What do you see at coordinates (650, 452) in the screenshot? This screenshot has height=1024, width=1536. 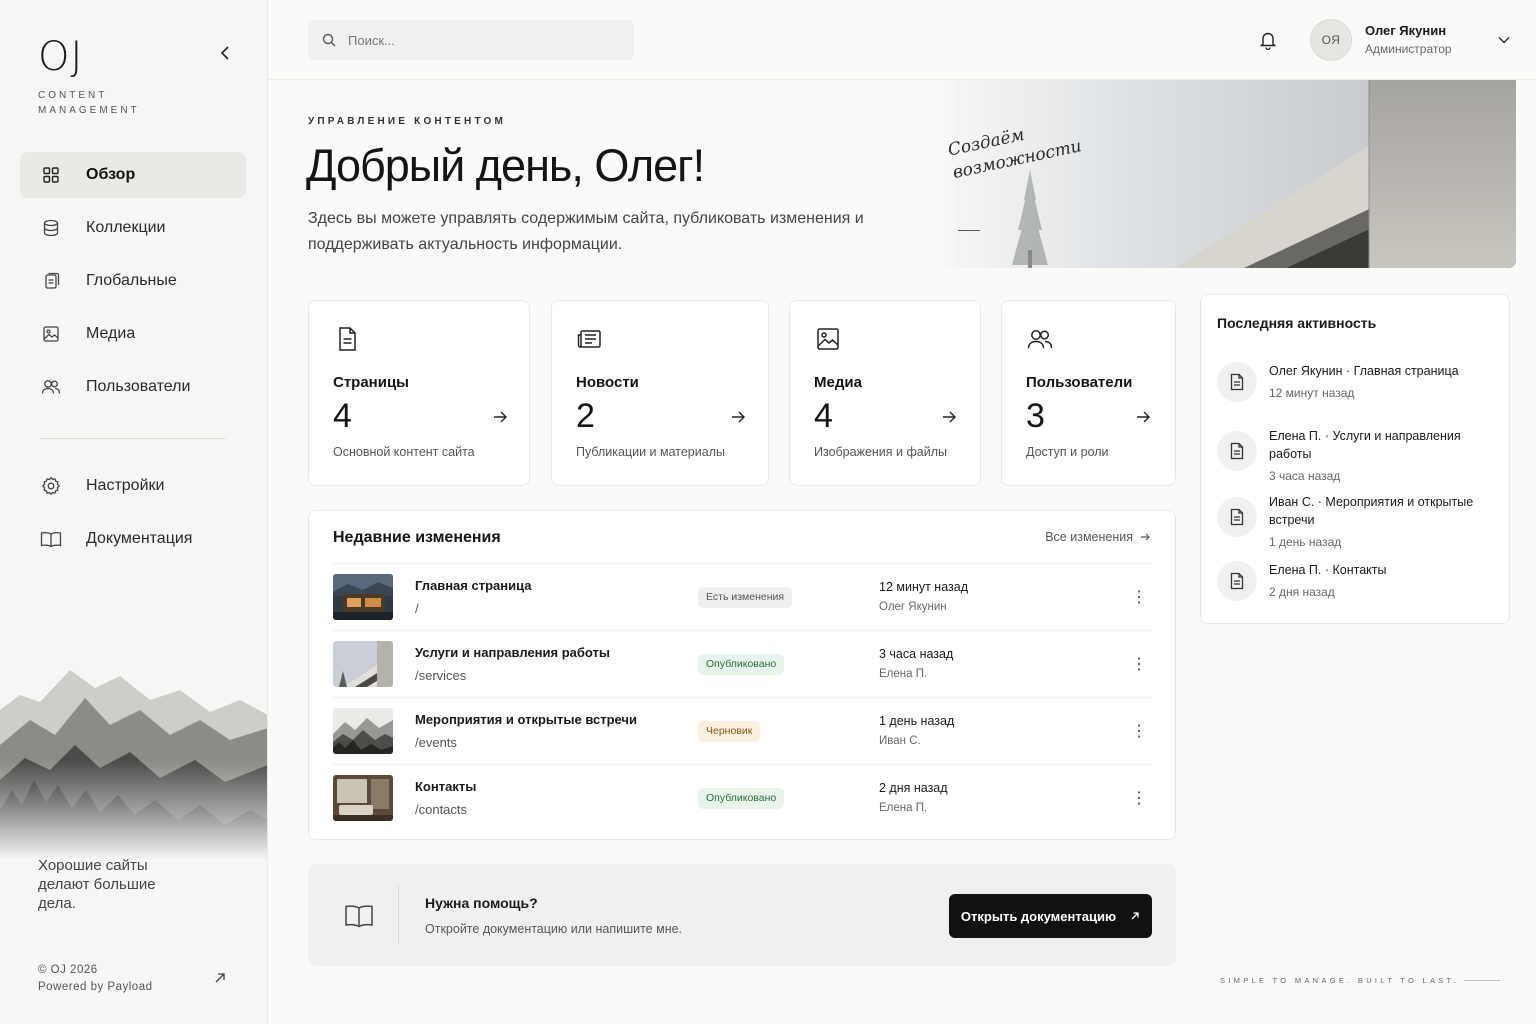 I see `stat-desc: Публикации и материалы` at bounding box center [650, 452].